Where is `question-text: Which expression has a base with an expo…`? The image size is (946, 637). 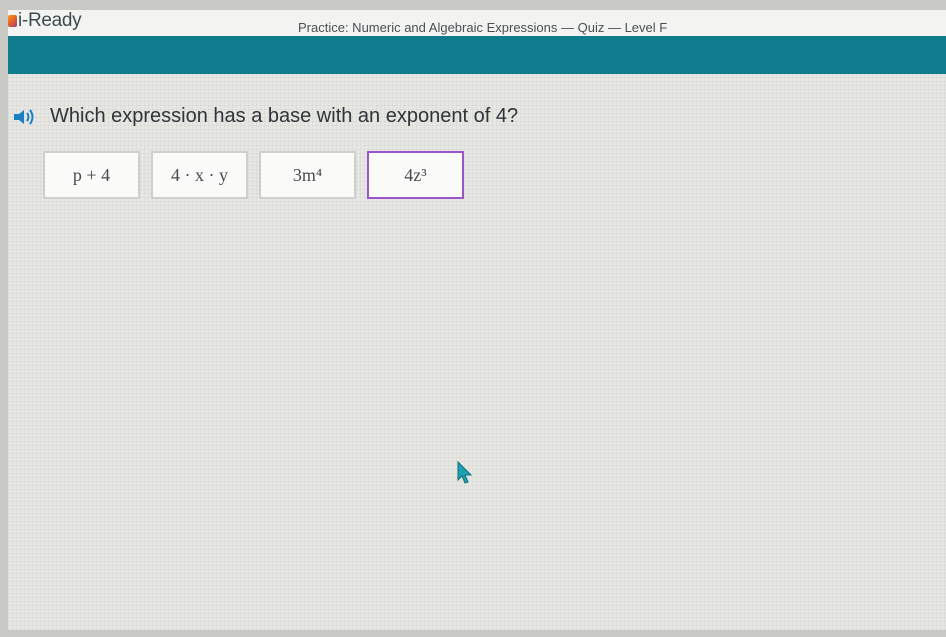 question-text: Which expression has a base with an expo… is located at coordinates (284, 116).